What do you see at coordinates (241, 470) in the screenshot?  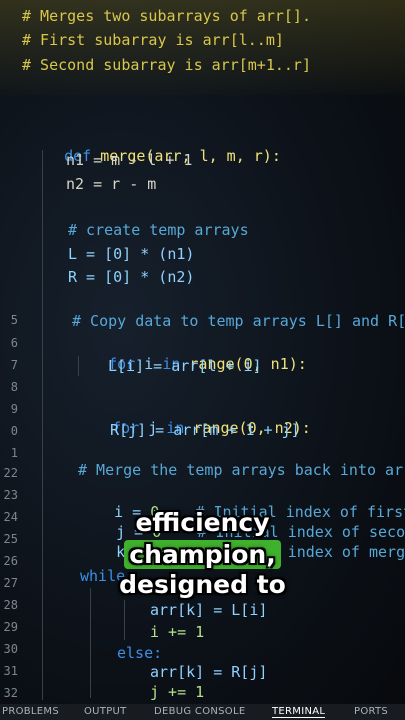 I see `comment-line: # Merge the temp arrays back into arr[` at bounding box center [241, 470].